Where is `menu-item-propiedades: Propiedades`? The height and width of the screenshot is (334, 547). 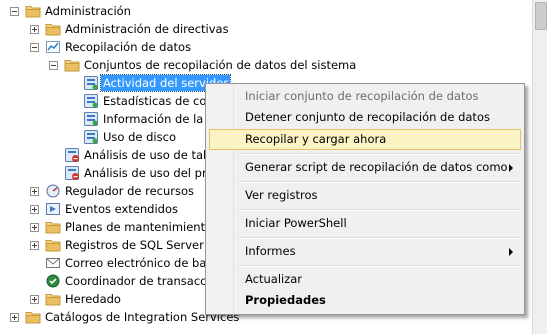 menu-item-propiedades: Propiedades is located at coordinates (365, 300).